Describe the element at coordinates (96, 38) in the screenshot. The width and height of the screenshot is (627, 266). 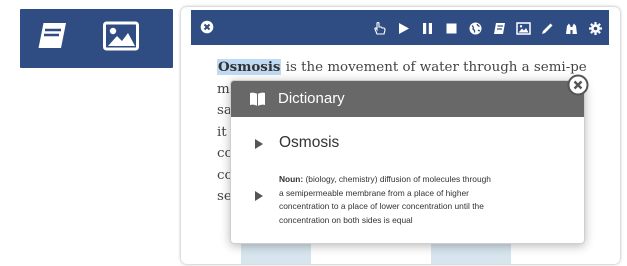
I see `left-toolbar` at that location.